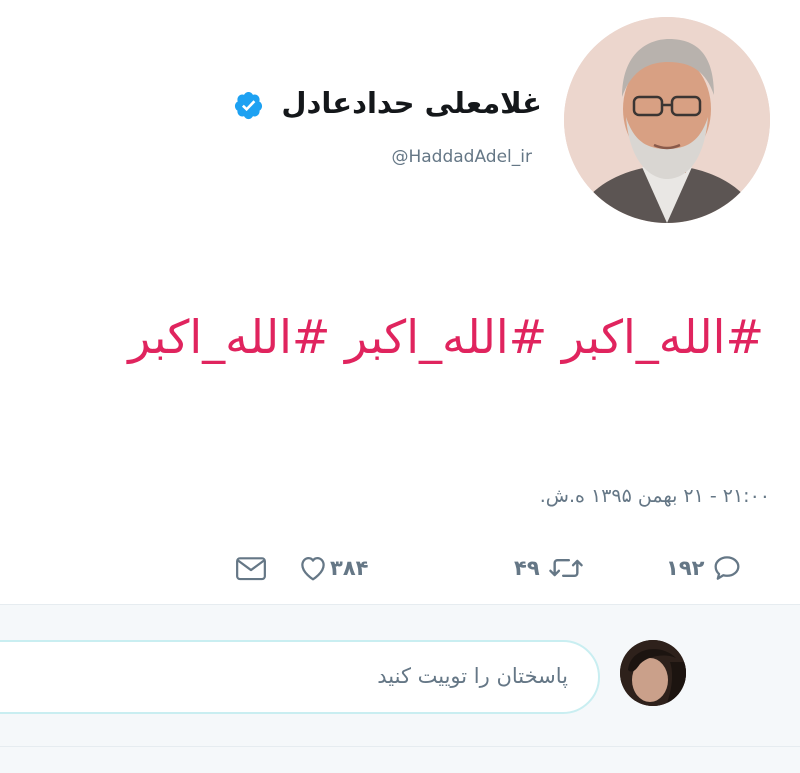 The width and height of the screenshot is (800, 773). I want to click on reply-input: پاسختان را توییت کنید, so click(300, 677).